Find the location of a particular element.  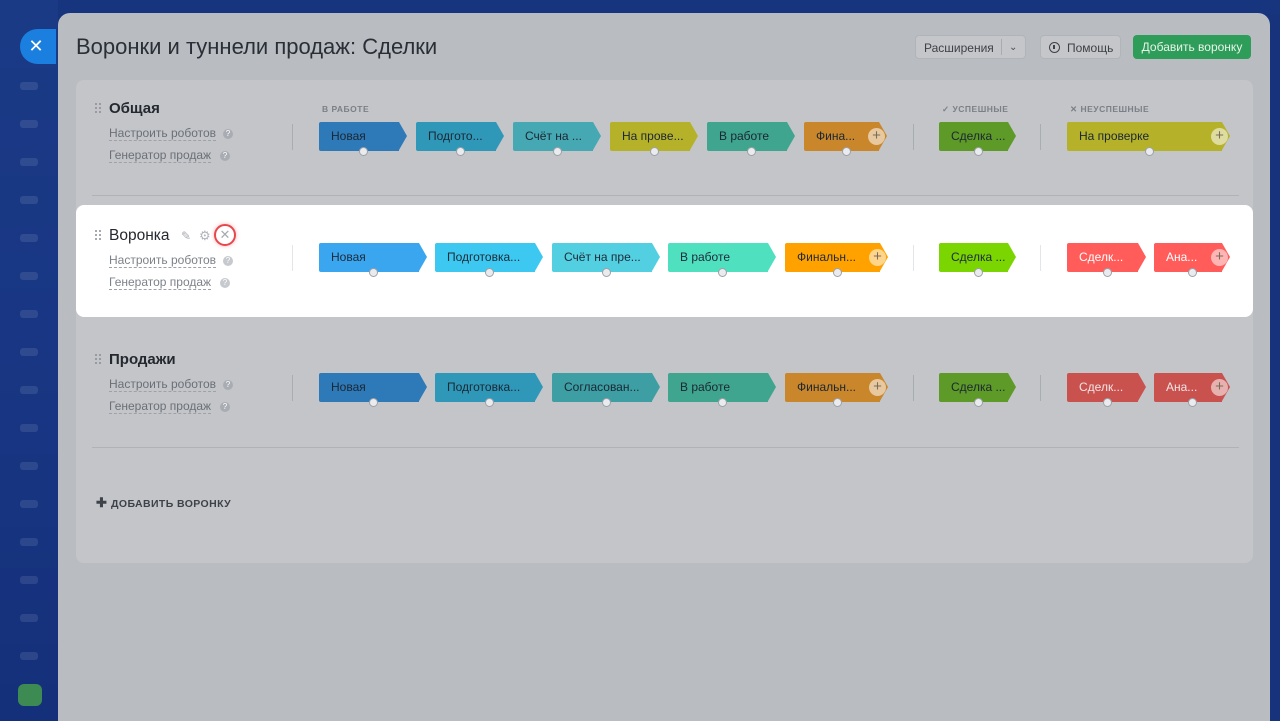

edit-icon: ✎ is located at coordinates (187, 236).